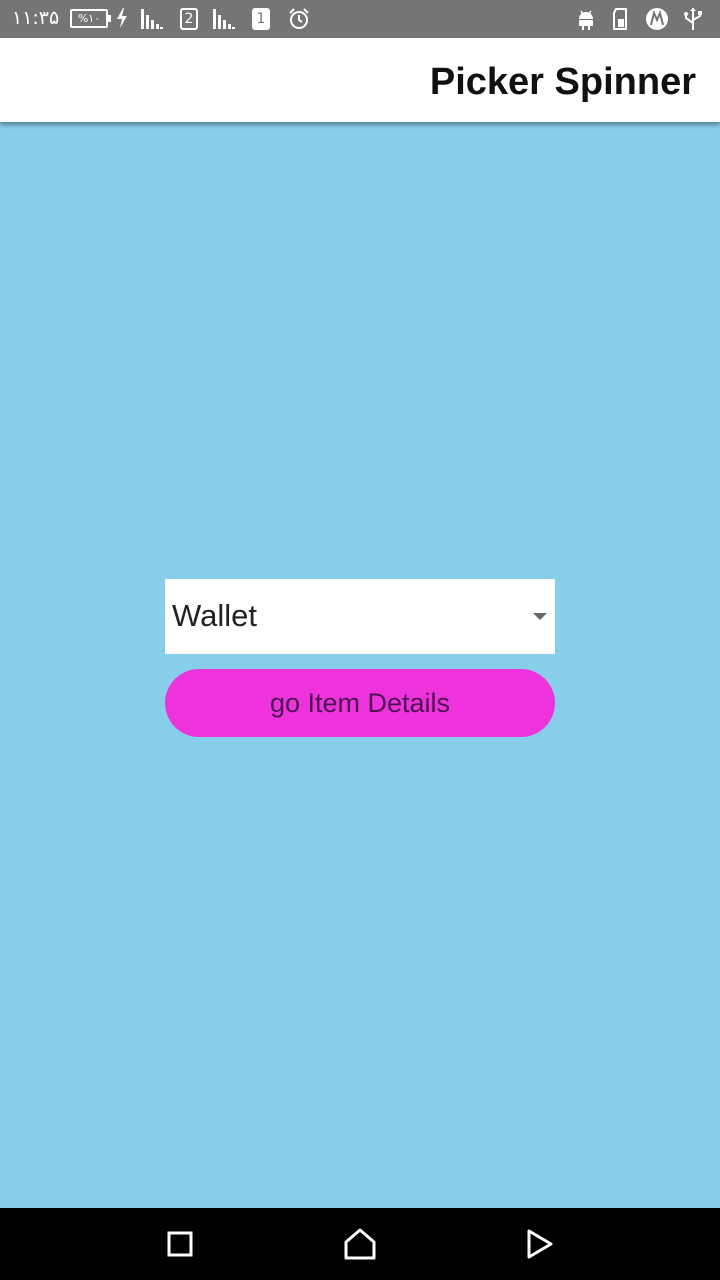  I want to click on android-icon, so click(586, 20).